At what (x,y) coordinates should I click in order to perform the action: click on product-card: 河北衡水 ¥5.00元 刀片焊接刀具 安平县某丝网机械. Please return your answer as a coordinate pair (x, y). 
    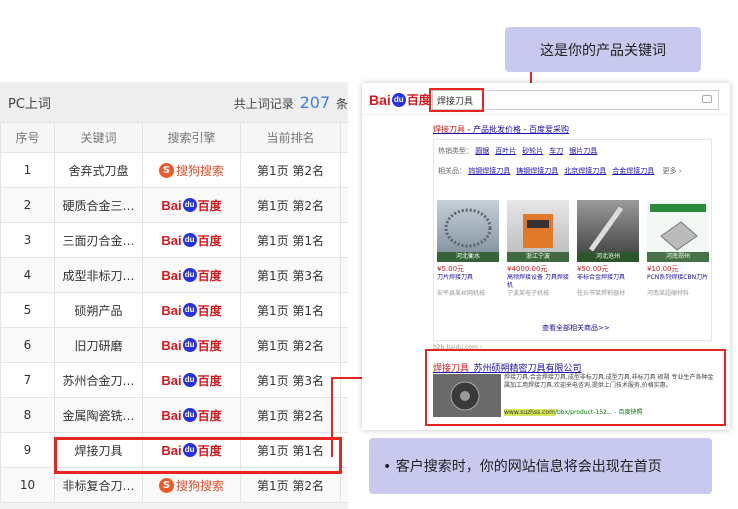
    Looking at the image, I should click on (469, 249).